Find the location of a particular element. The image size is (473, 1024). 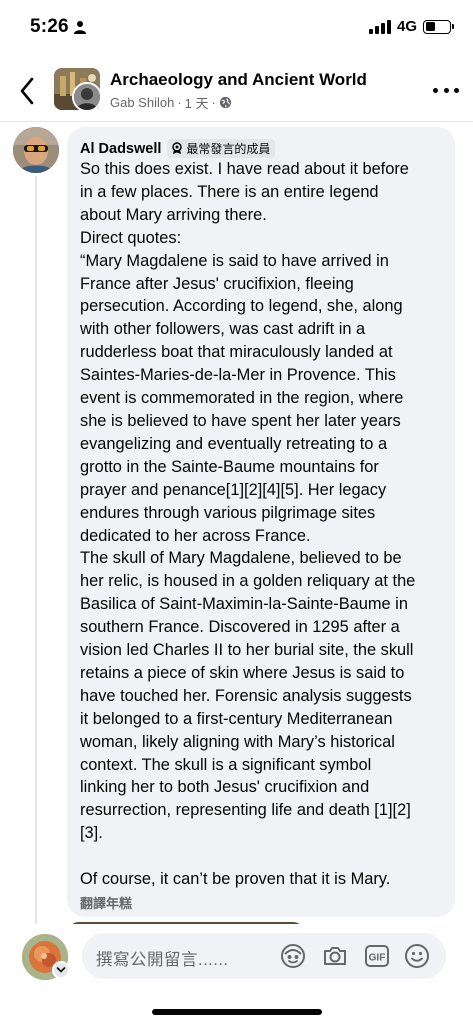

badge-label: 最常發言的成員 is located at coordinates (228, 149).